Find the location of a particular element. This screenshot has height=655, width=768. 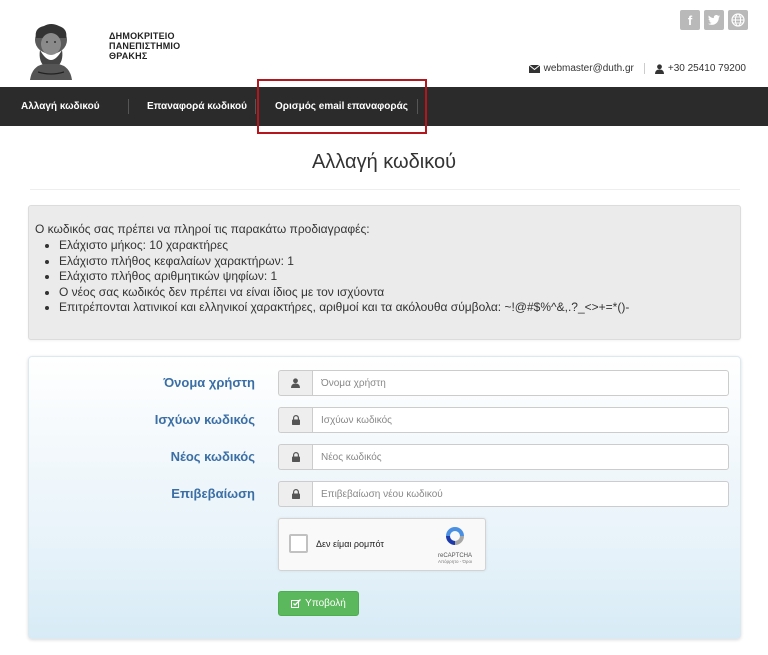

page-title: Αλλαγή κωδικού is located at coordinates (384, 162).